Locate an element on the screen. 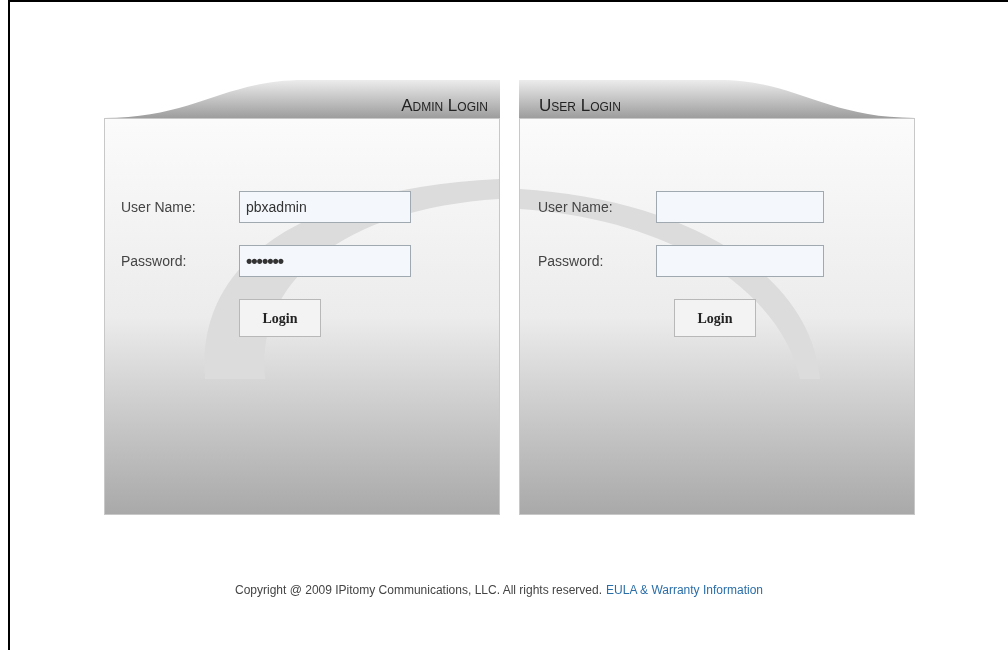 The height and width of the screenshot is (650, 1008). password-field is located at coordinates (740, 261).